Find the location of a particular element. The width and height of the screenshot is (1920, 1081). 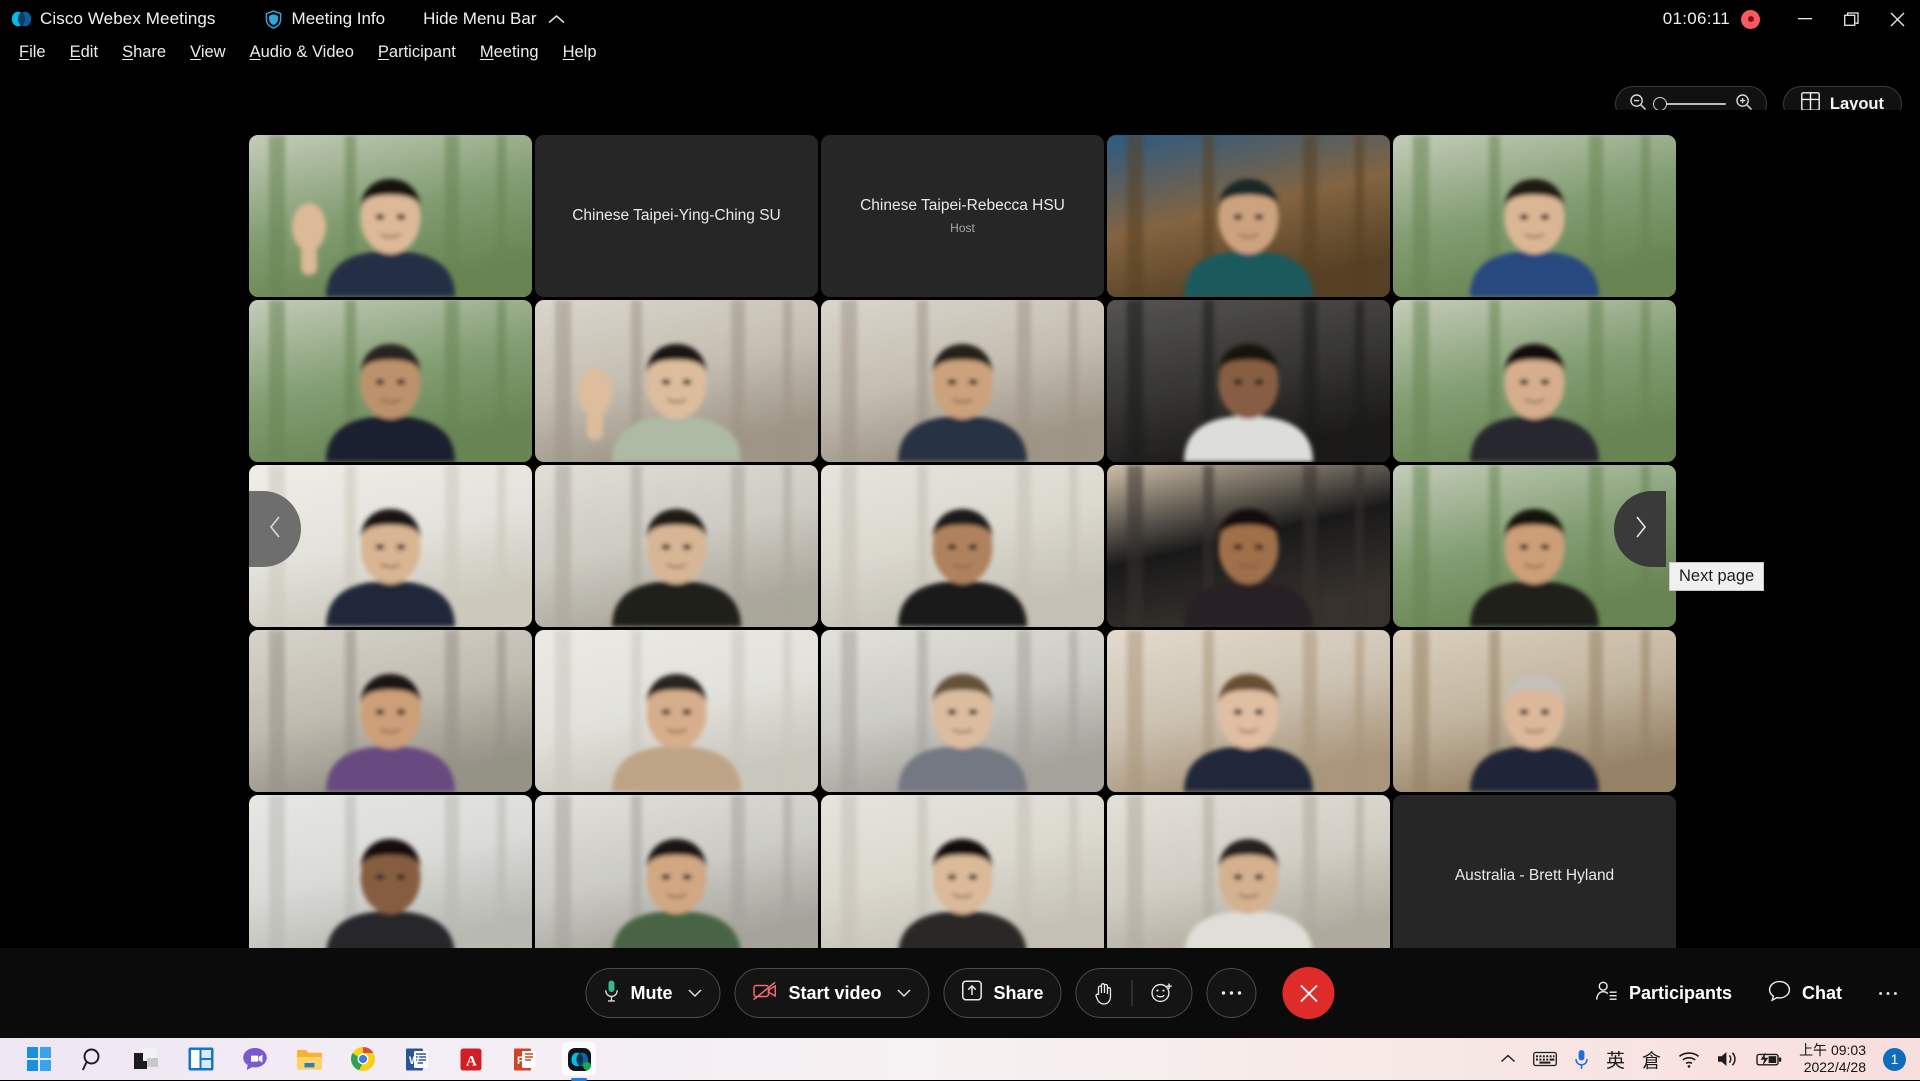

video-options-chevron-down-icon is located at coordinates (904, 993).